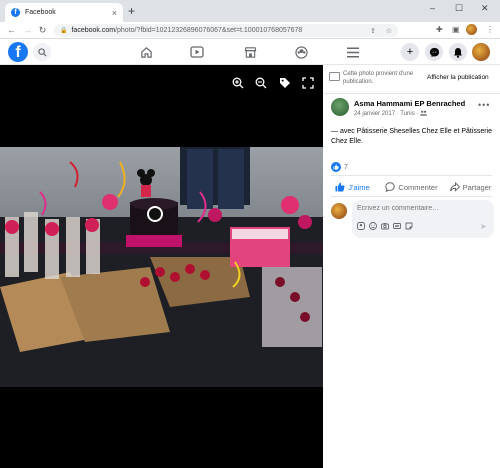 The height and width of the screenshot is (468, 500). I want to click on camera-icon, so click(385, 226).